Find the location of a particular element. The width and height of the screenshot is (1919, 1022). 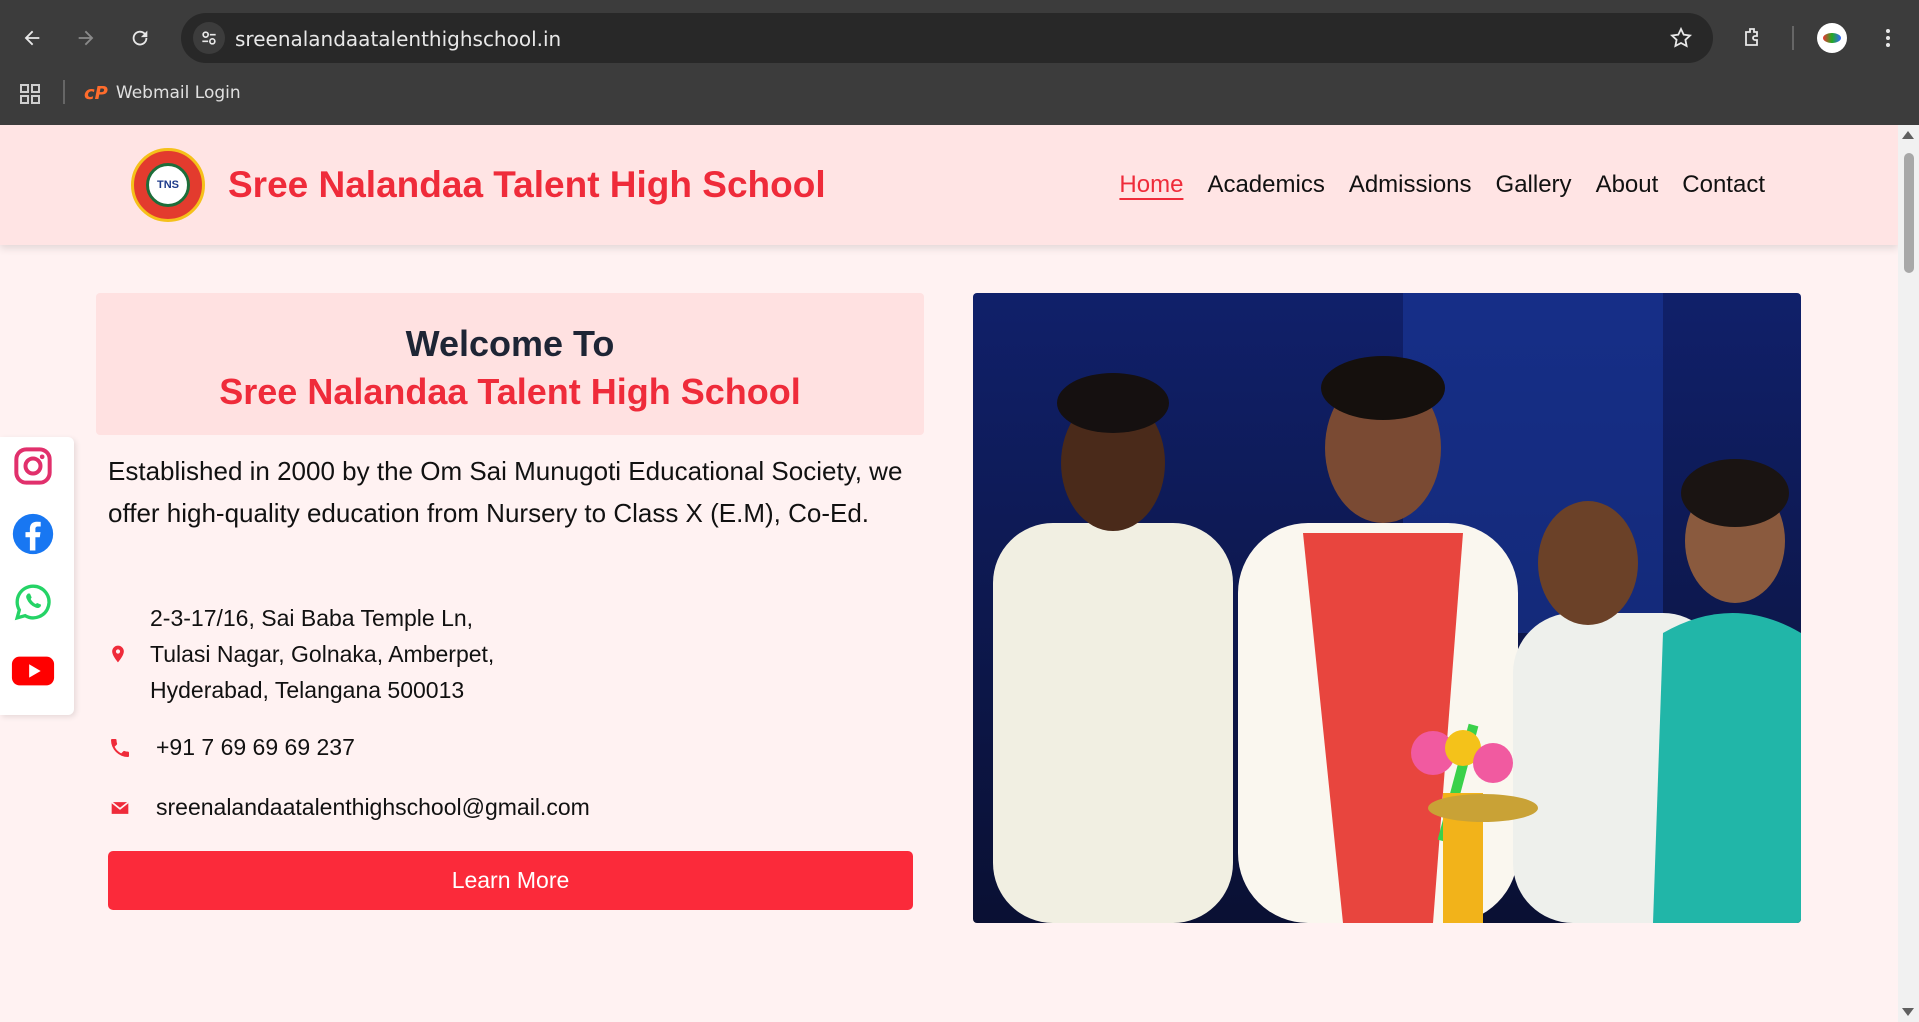

phone-number: +91 7 69 69 69 237 is located at coordinates (255, 747).